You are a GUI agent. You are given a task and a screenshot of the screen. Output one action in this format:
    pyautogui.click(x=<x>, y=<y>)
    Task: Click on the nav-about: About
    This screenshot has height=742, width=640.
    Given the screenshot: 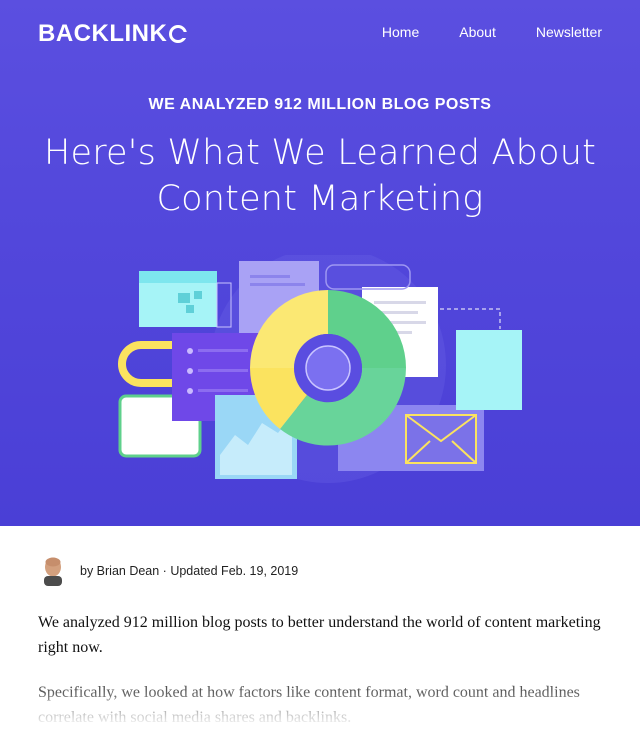 What is the action you would take?
    pyautogui.click(x=477, y=32)
    